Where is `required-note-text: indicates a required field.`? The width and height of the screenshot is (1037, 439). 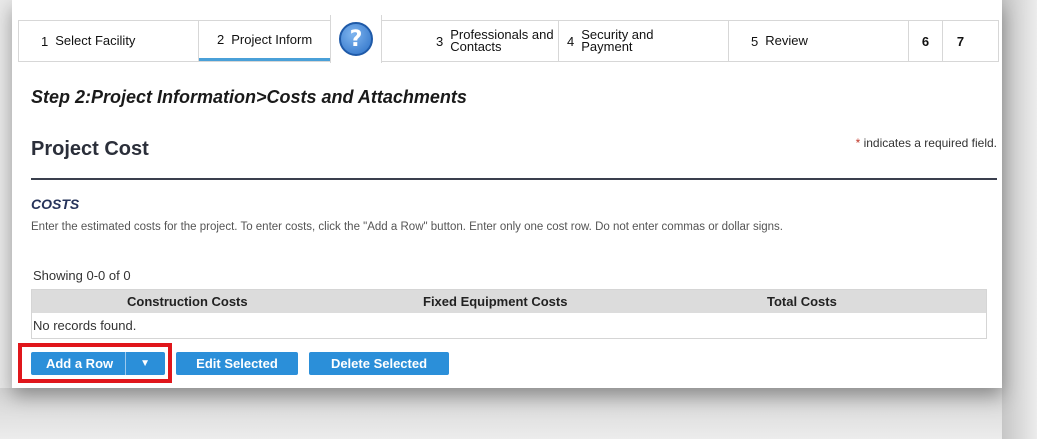
required-note-text: indicates a required field. is located at coordinates (930, 143).